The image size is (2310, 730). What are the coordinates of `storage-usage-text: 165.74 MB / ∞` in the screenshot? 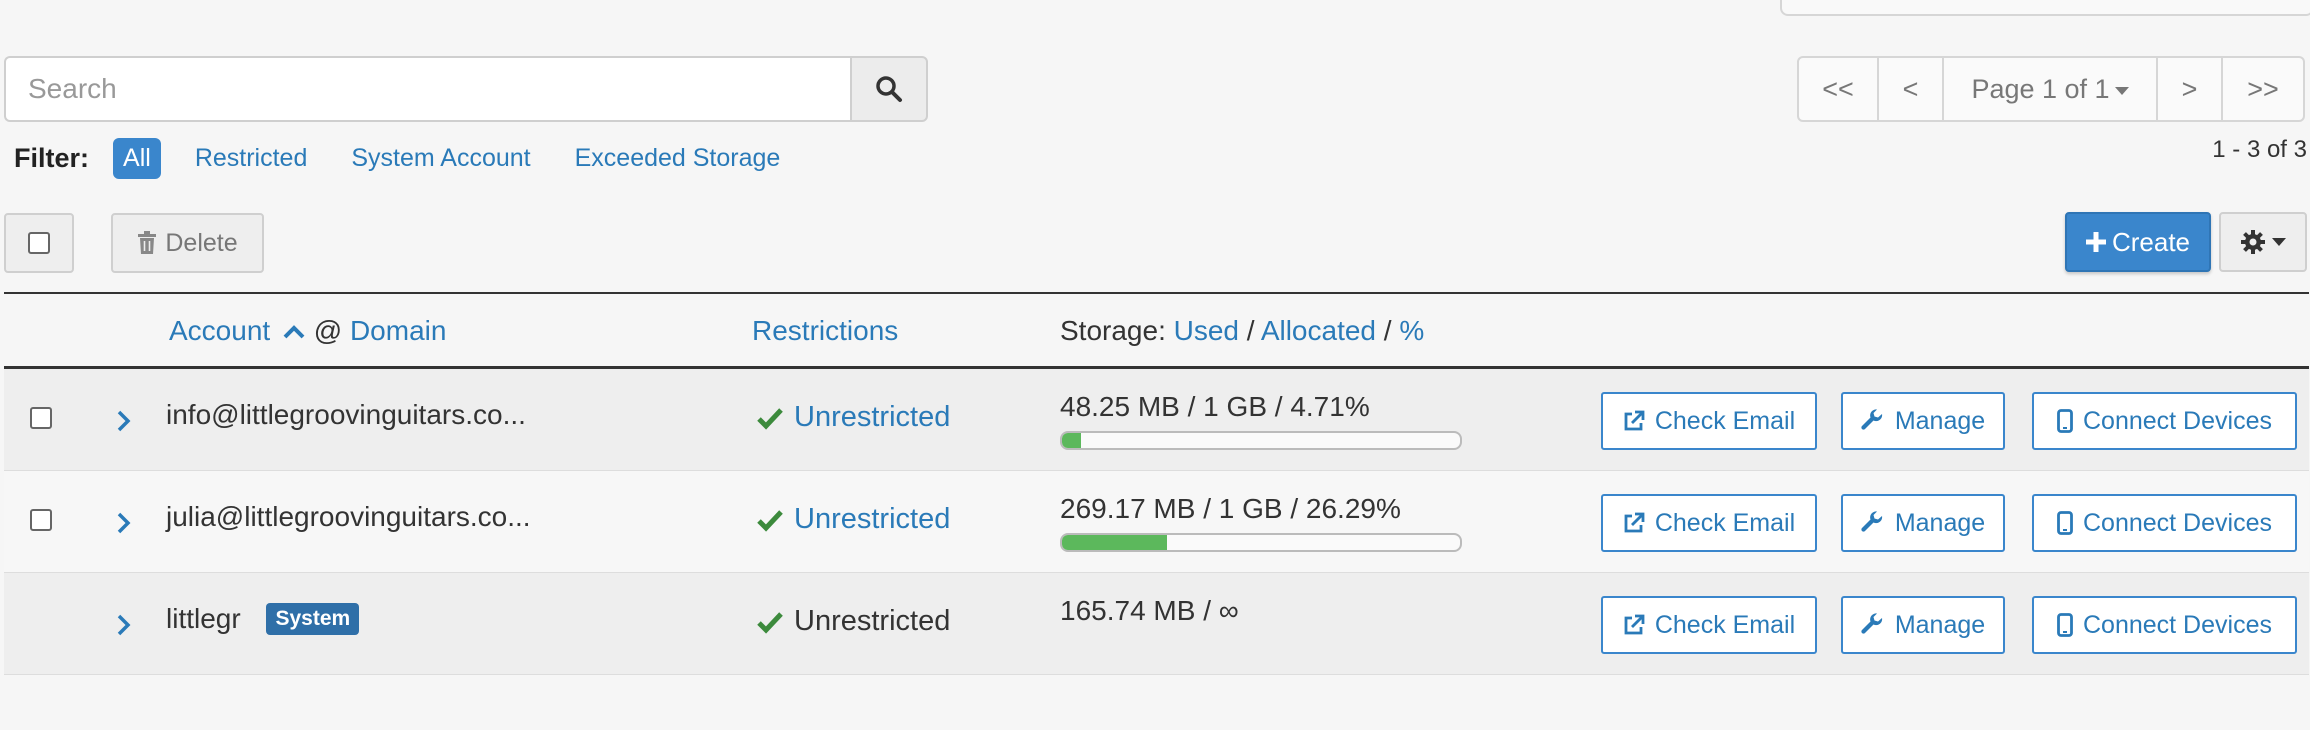 It's located at (1149, 610).